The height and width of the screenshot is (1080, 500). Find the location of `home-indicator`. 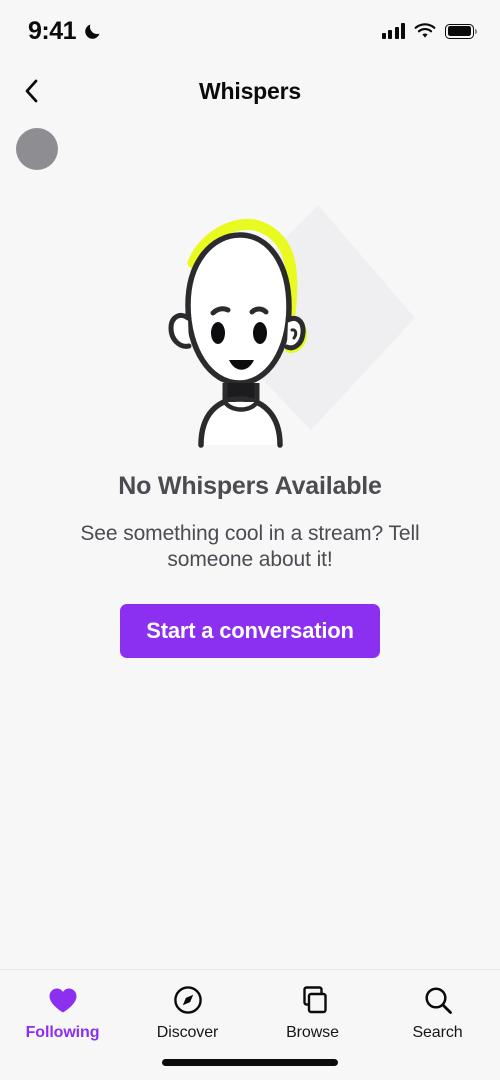

home-indicator is located at coordinates (250, 1062).